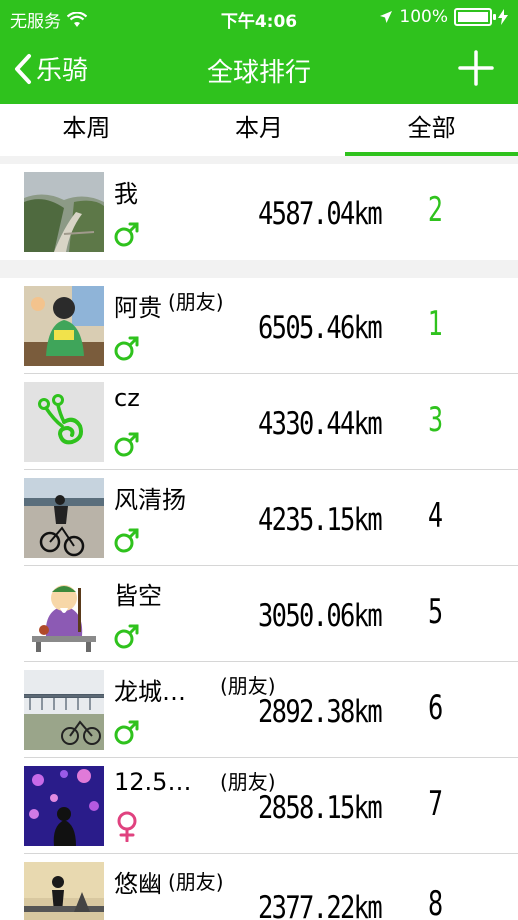  Describe the element at coordinates (138, 884) in the screenshot. I see `user-name: 悠幽` at that location.